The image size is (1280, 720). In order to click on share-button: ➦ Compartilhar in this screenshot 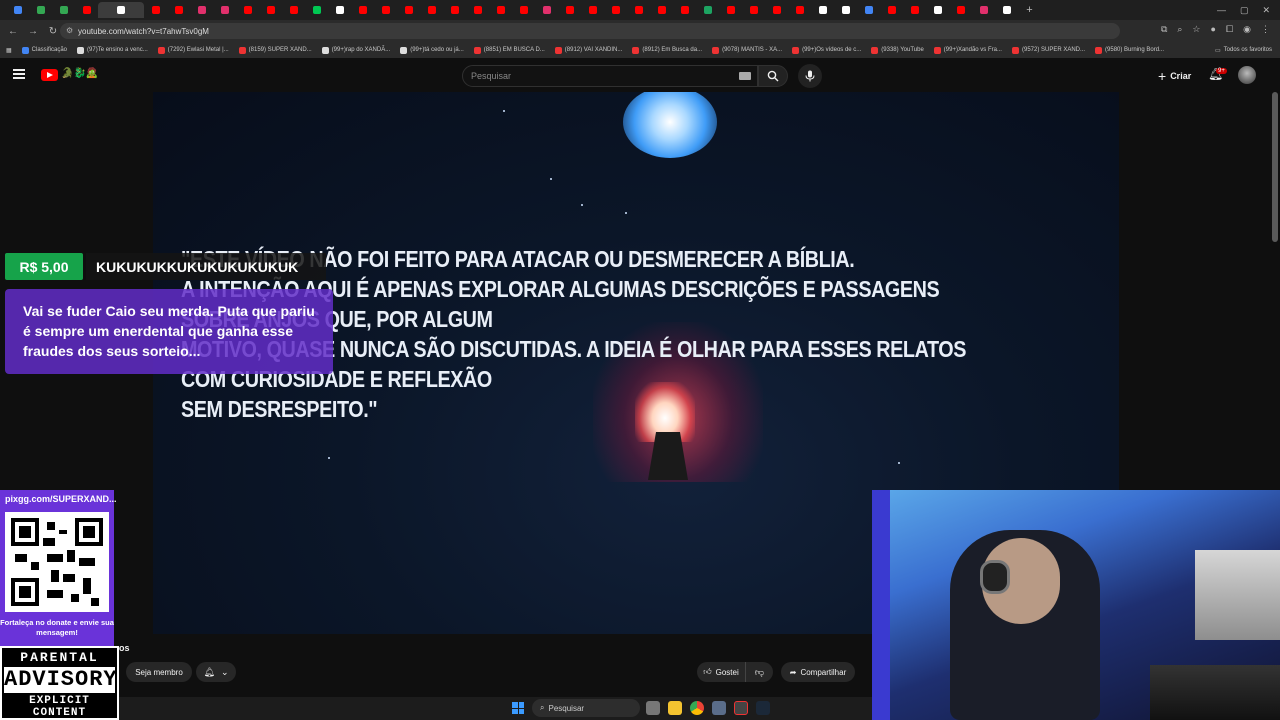, I will do `click(818, 672)`.